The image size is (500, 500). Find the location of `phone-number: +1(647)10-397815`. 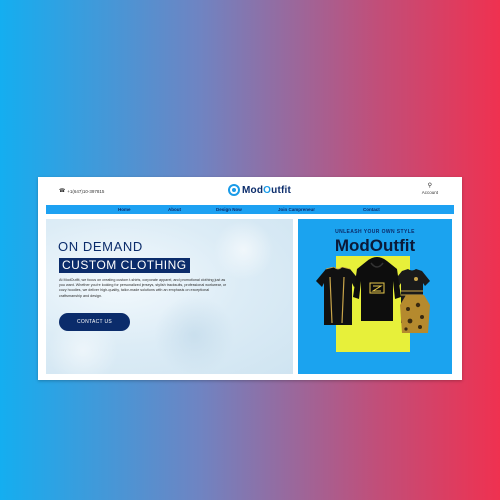

phone-number: +1(647)10-397815 is located at coordinates (86, 191).